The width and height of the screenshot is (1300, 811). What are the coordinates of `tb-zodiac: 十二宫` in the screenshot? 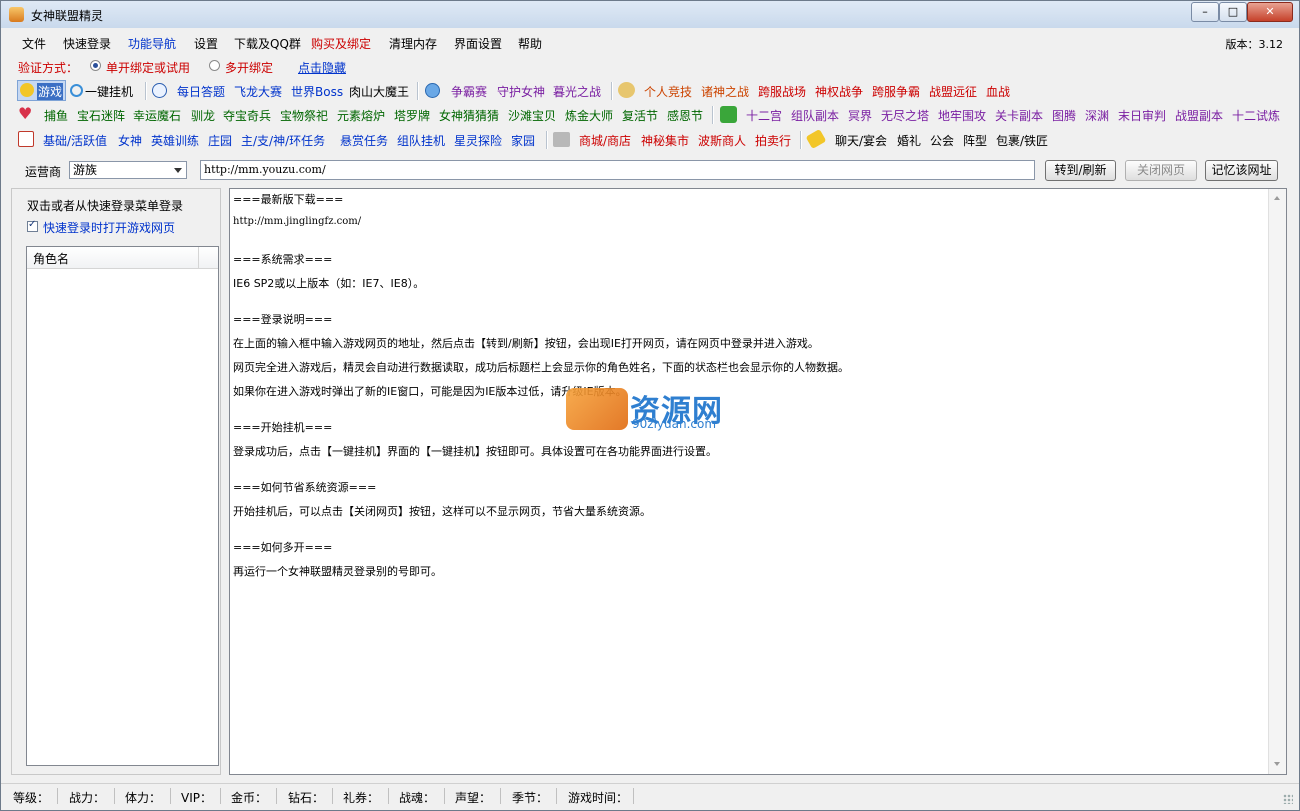 It's located at (764, 115).